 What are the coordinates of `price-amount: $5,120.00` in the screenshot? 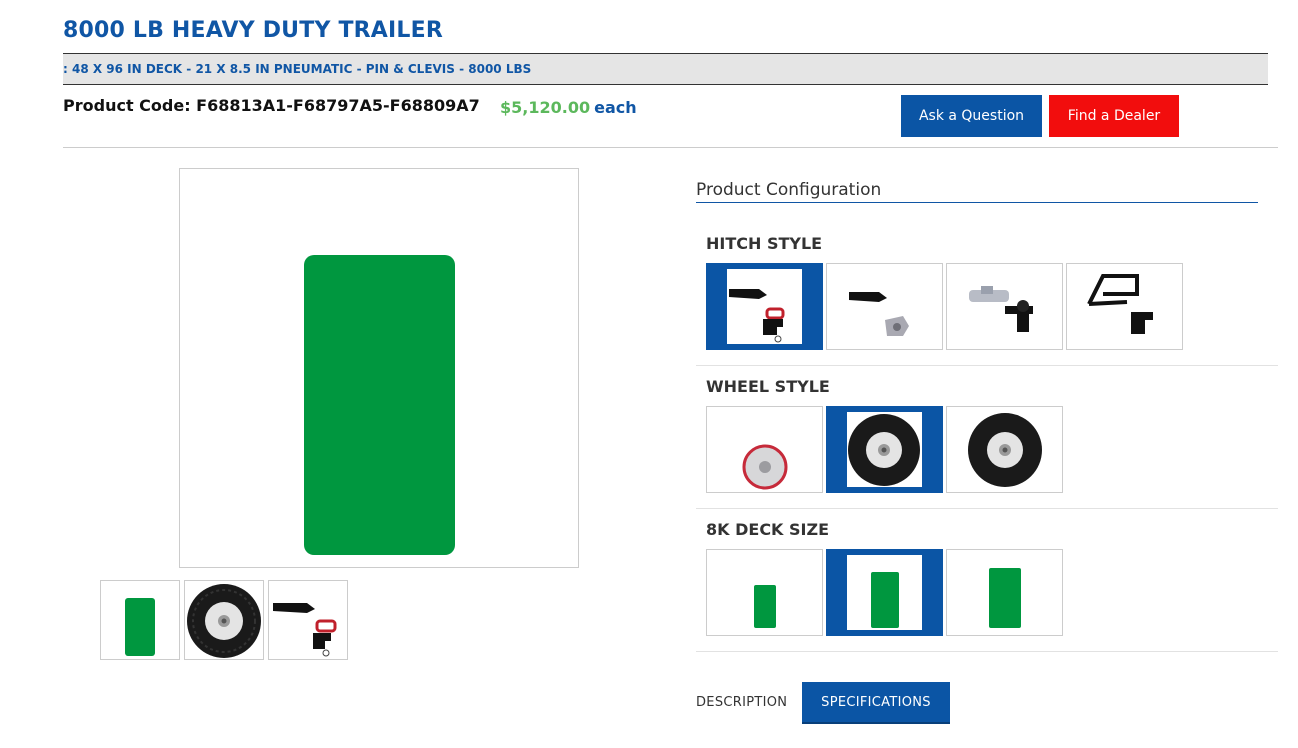 It's located at (545, 107).